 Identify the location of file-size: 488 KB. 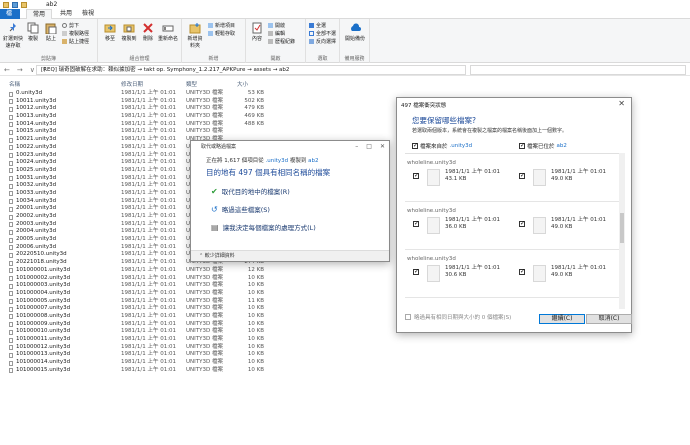
(254, 123).